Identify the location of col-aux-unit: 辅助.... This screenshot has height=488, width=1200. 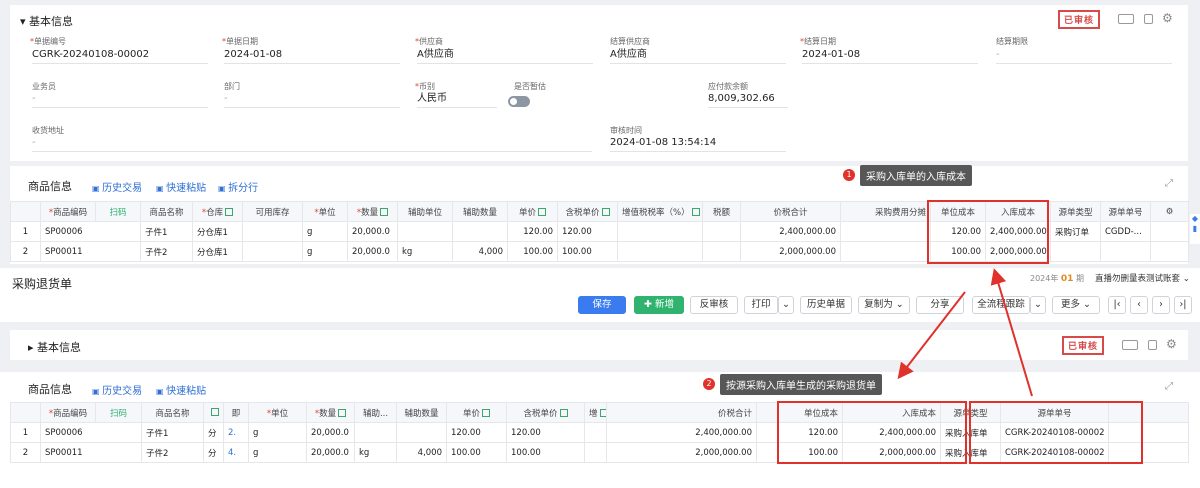
(375, 412).